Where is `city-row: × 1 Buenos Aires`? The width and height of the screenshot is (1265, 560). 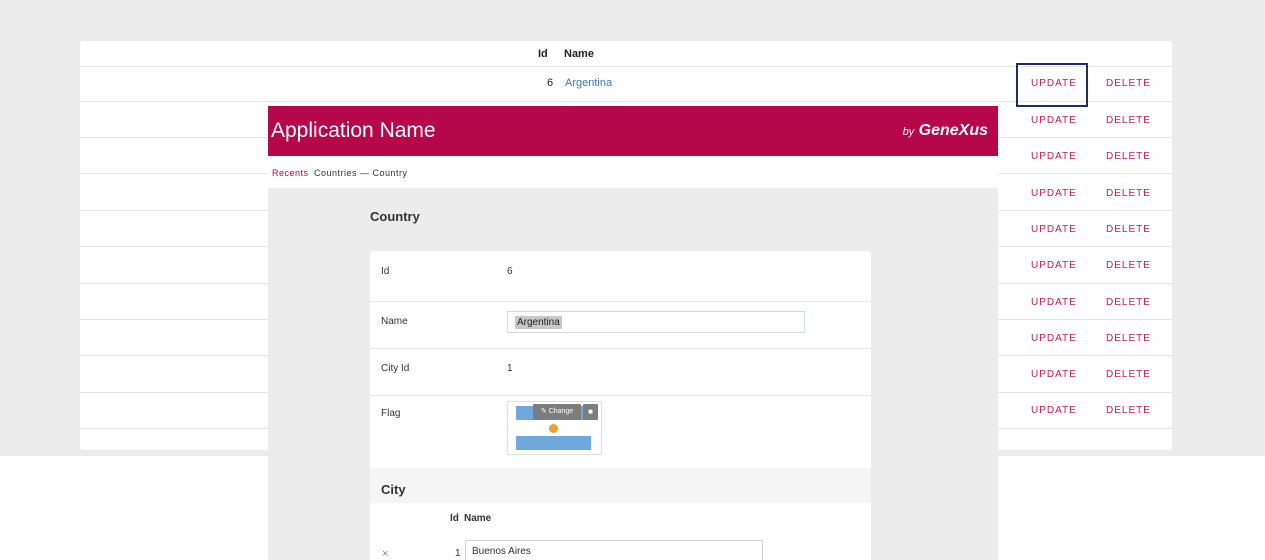
city-row: × 1 Buenos Aires is located at coordinates (620, 546).